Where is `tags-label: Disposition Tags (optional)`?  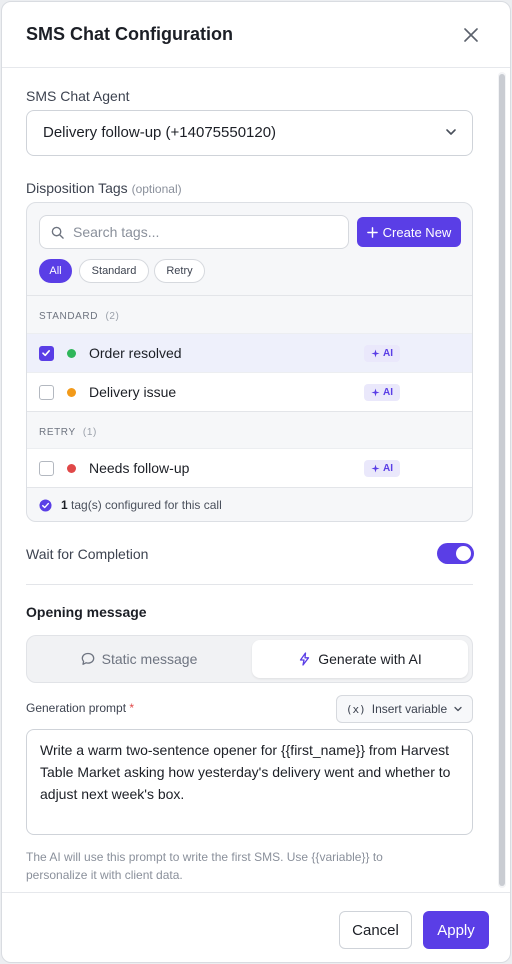 tags-label: Disposition Tags (optional) is located at coordinates (104, 188).